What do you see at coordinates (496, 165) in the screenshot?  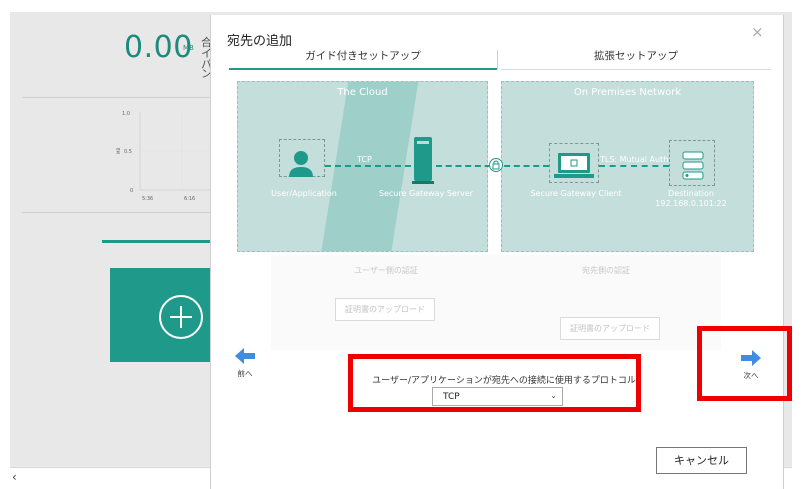 I see `lock-icon` at bounding box center [496, 165].